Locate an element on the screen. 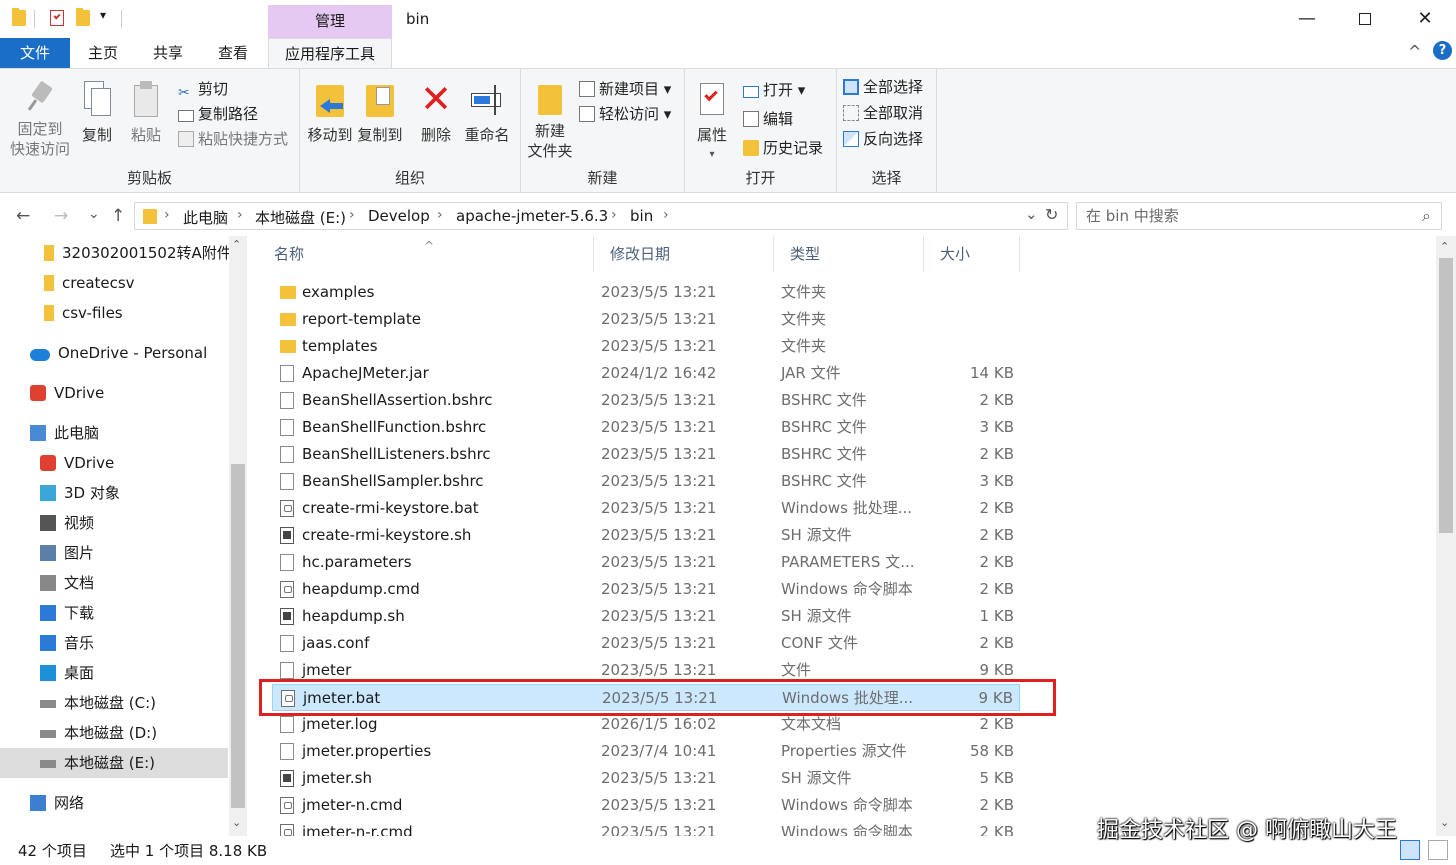 Image resolution: width=1456 pixels, height=865 pixels. file-row: heapdump.sh 2023/5/5 13:21 SH 源文件 1 KB is located at coordinates (646, 616).